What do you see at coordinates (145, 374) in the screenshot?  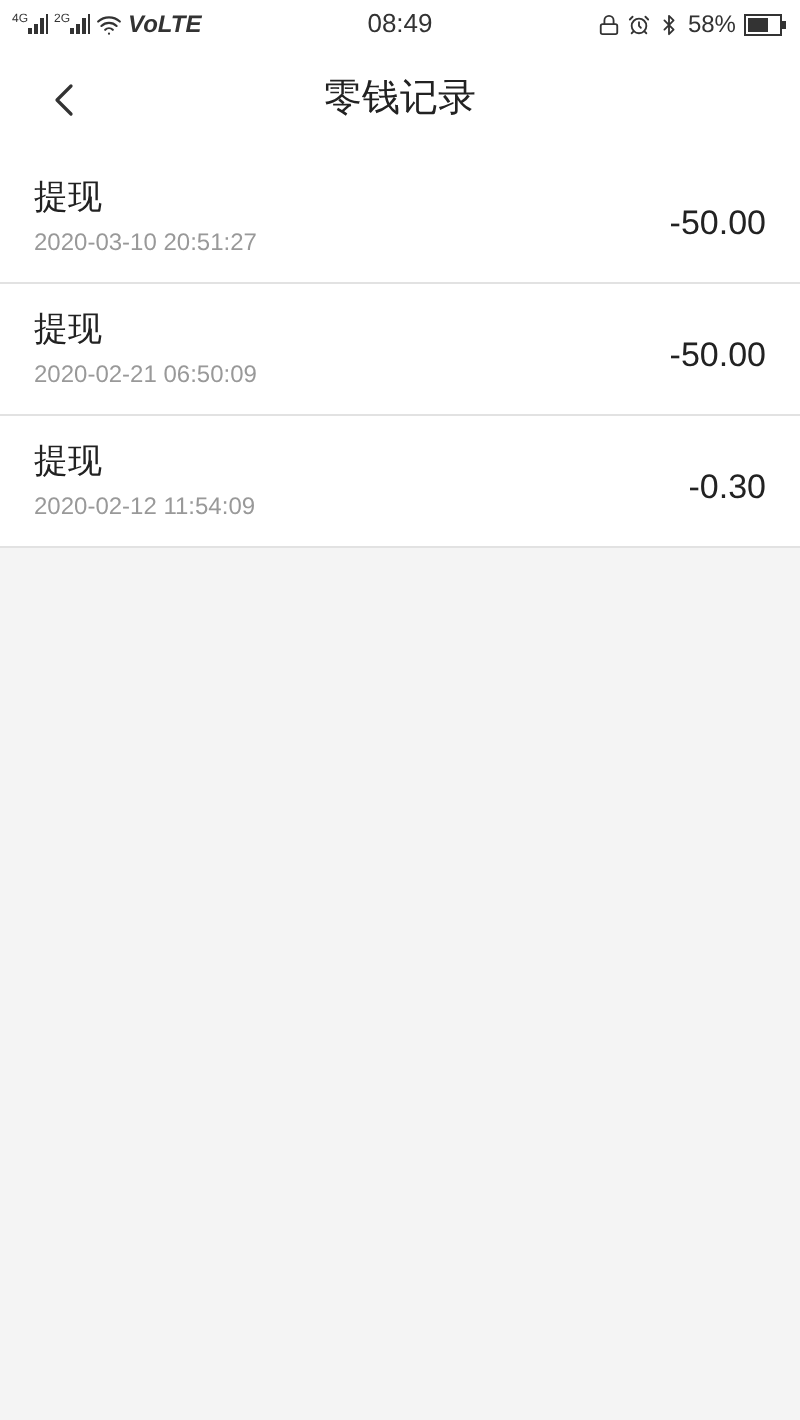 I see `record-time: 2020-02-21 06:50:09` at bounding box center [145, 374].